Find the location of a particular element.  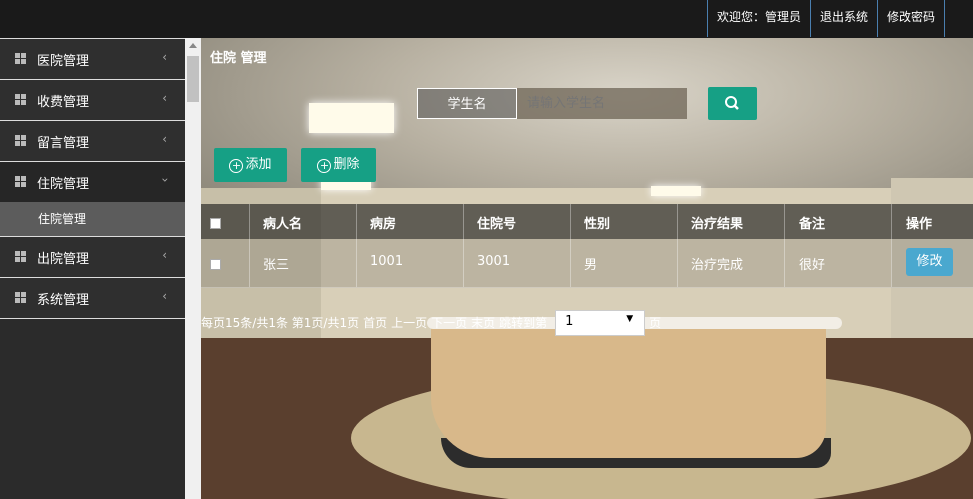

cell-admission-no: 3001 is located at coordinates (494, 261).